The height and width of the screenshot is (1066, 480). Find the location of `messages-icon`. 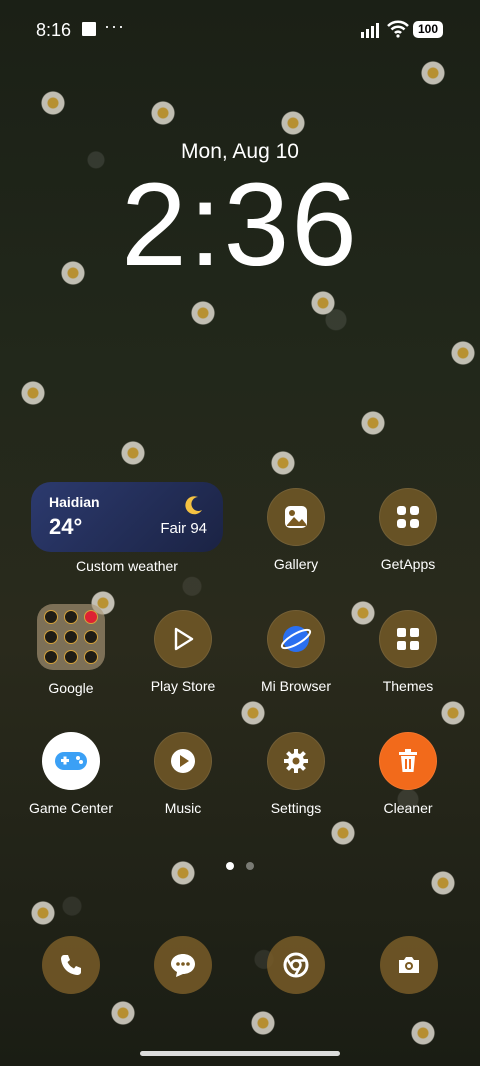

messages-icon is located at coordinates (183, 965).